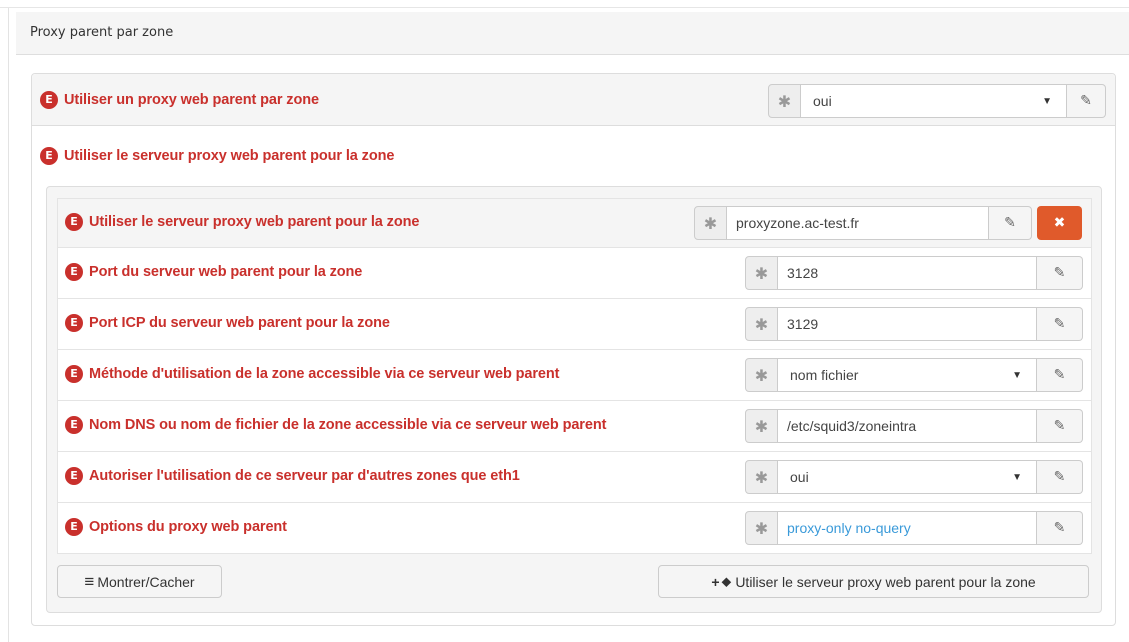  Describe the element at coordinates (726, 581) in the screenshot. I see `tag-icon: ⬥` at that location.